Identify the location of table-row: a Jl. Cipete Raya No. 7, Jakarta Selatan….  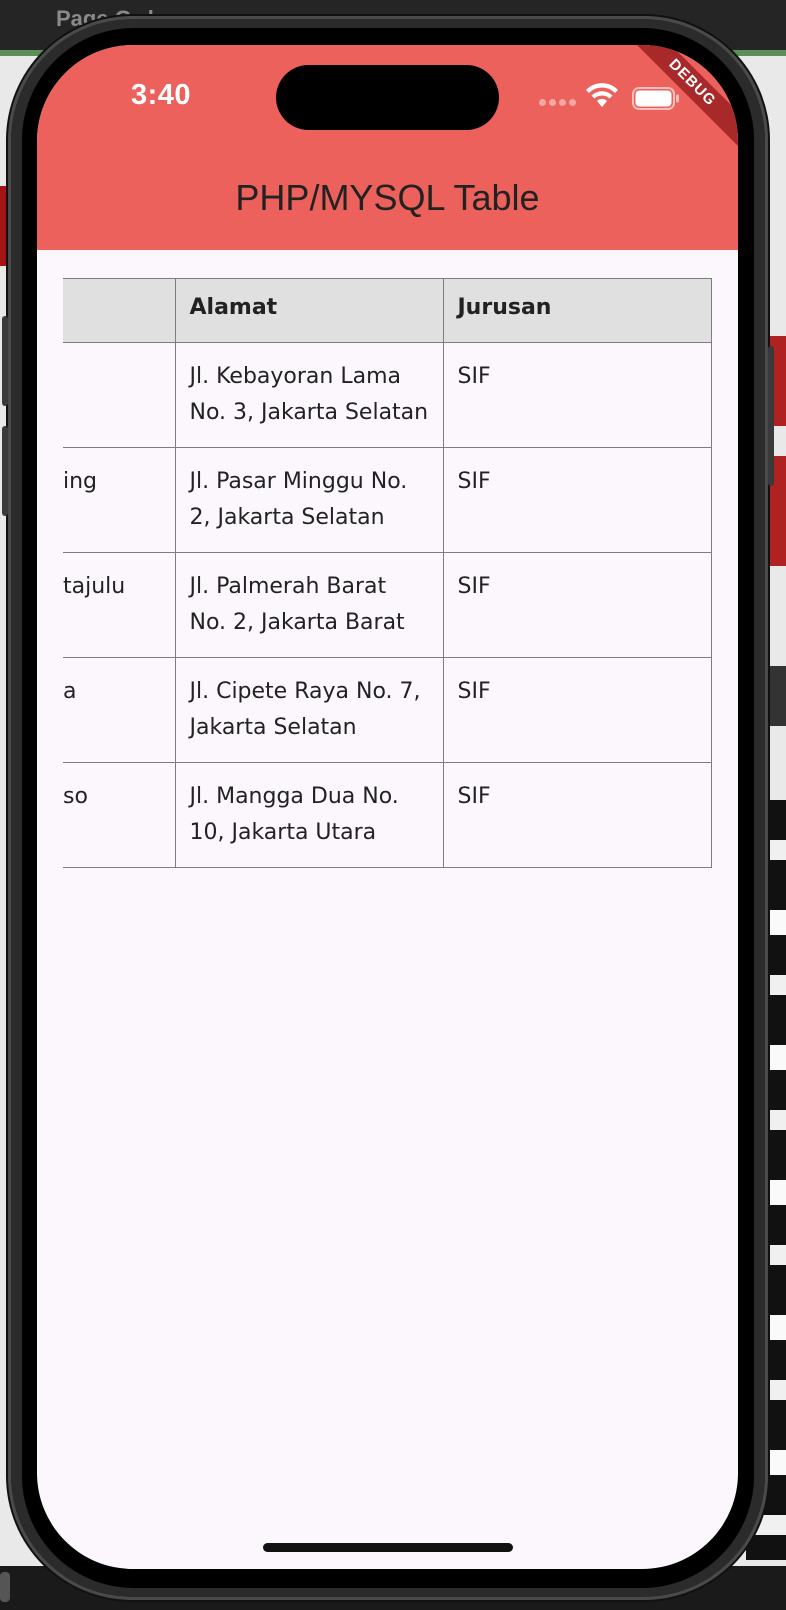
(387, 710).